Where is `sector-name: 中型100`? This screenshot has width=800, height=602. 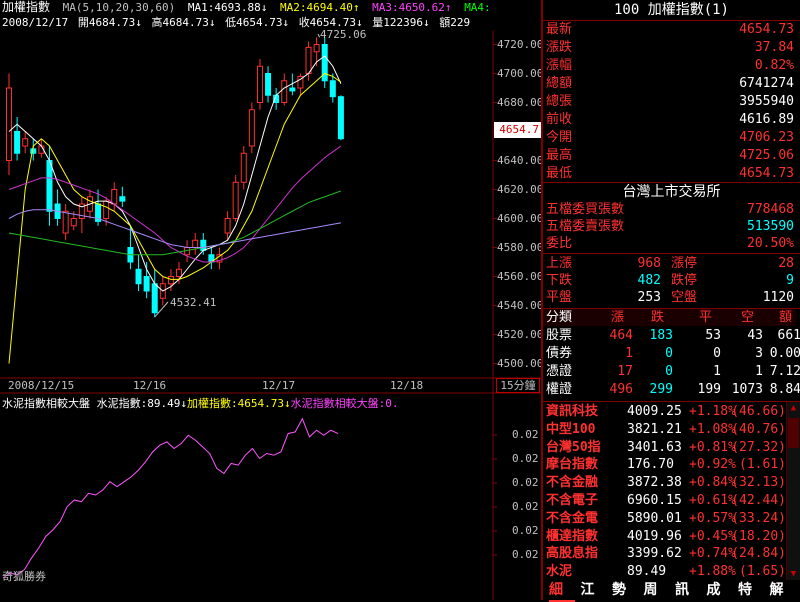
sector-name: 中型100 is located at coordinates (571, 429).